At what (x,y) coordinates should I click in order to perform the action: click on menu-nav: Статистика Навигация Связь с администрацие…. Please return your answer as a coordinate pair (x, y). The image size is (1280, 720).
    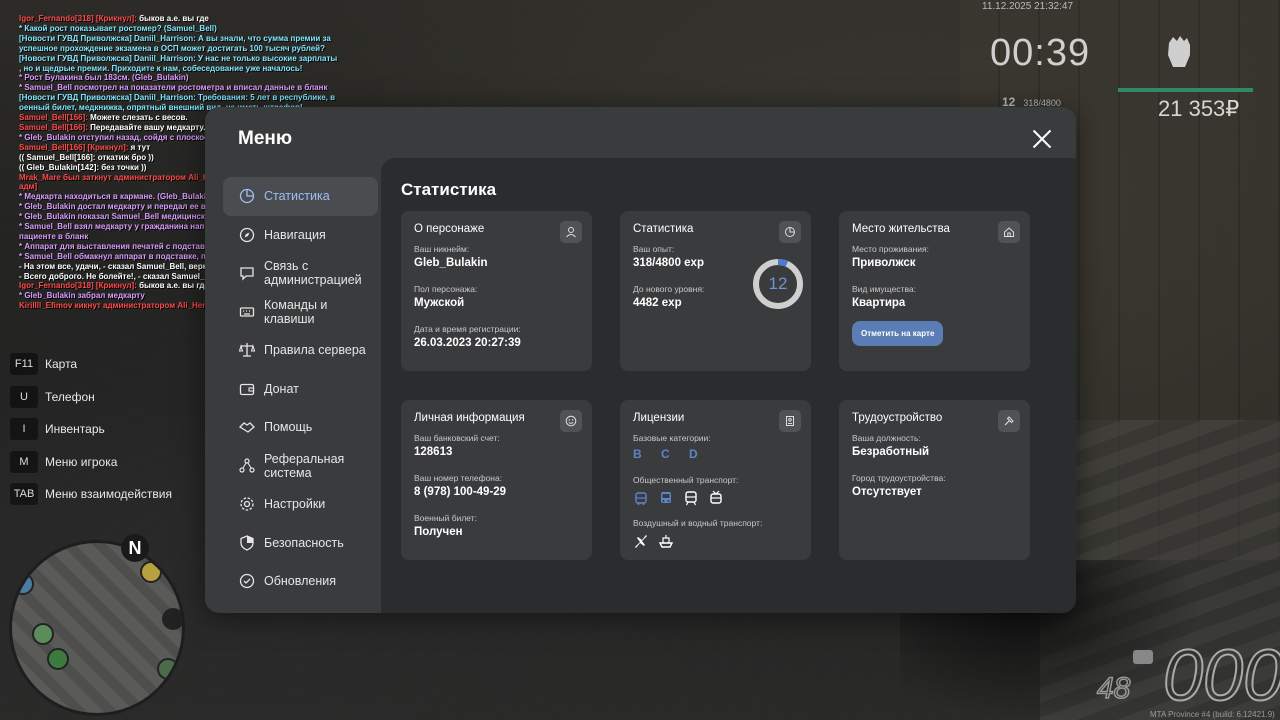
    Looking at the image, I should click on (300, 389).